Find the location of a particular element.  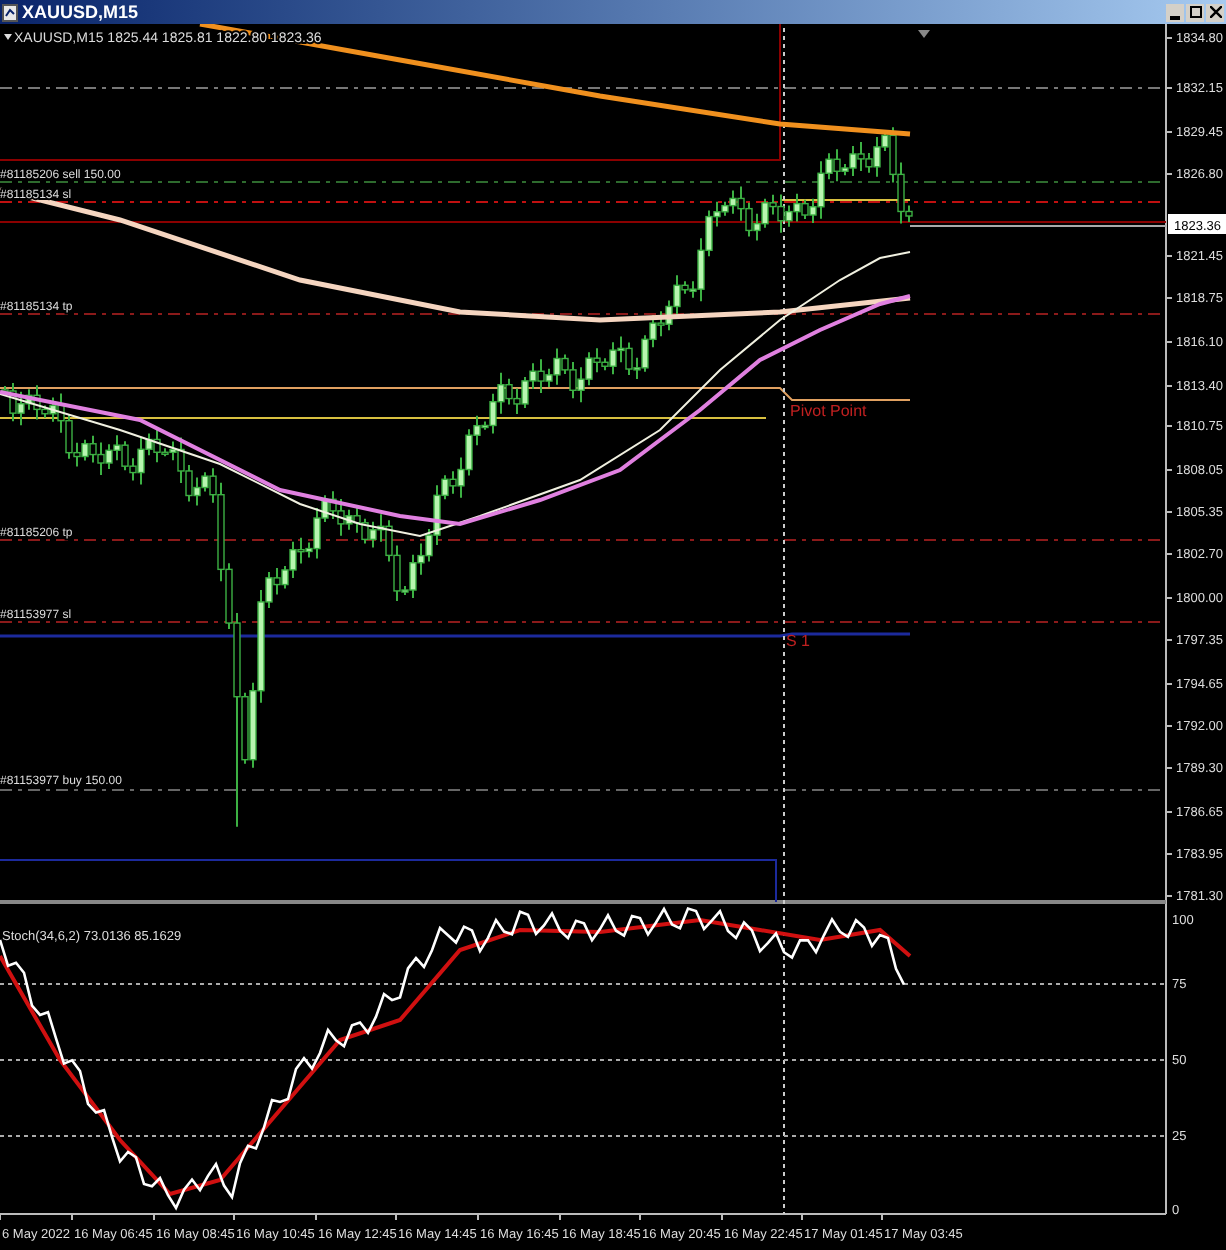

level-label: S 1 is located at coordinates (798, 641).